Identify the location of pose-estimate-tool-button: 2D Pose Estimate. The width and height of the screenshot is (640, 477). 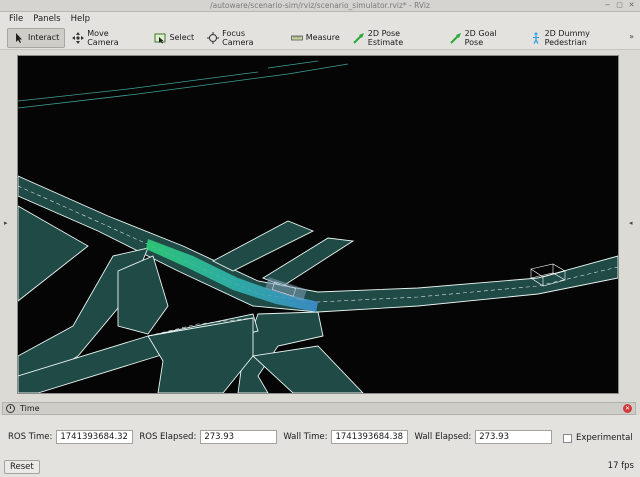
(395, 38).